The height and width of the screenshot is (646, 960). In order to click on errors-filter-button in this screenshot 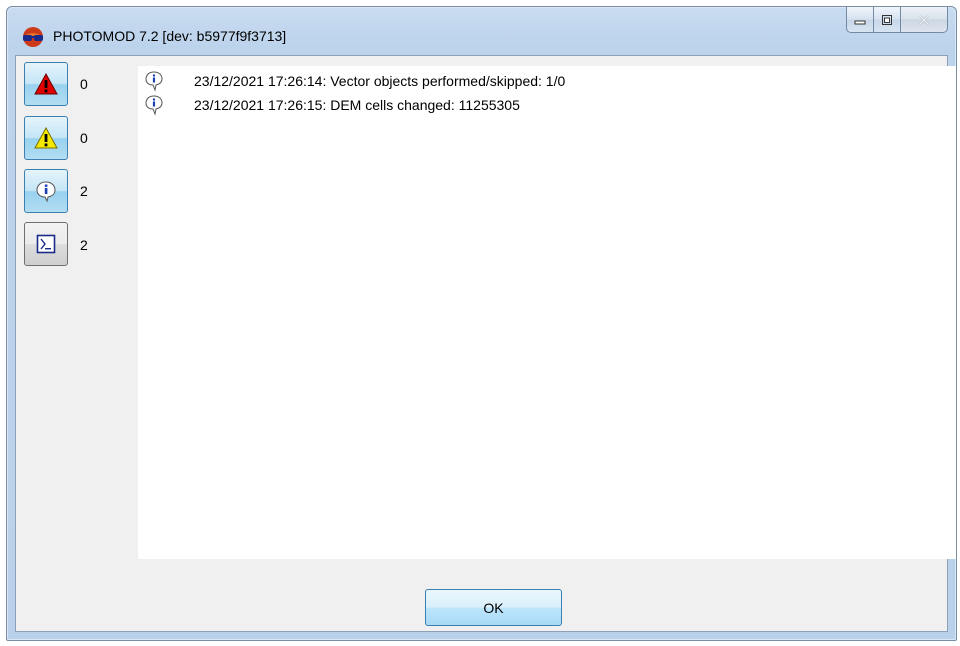, I will do `click(46, 84)`.